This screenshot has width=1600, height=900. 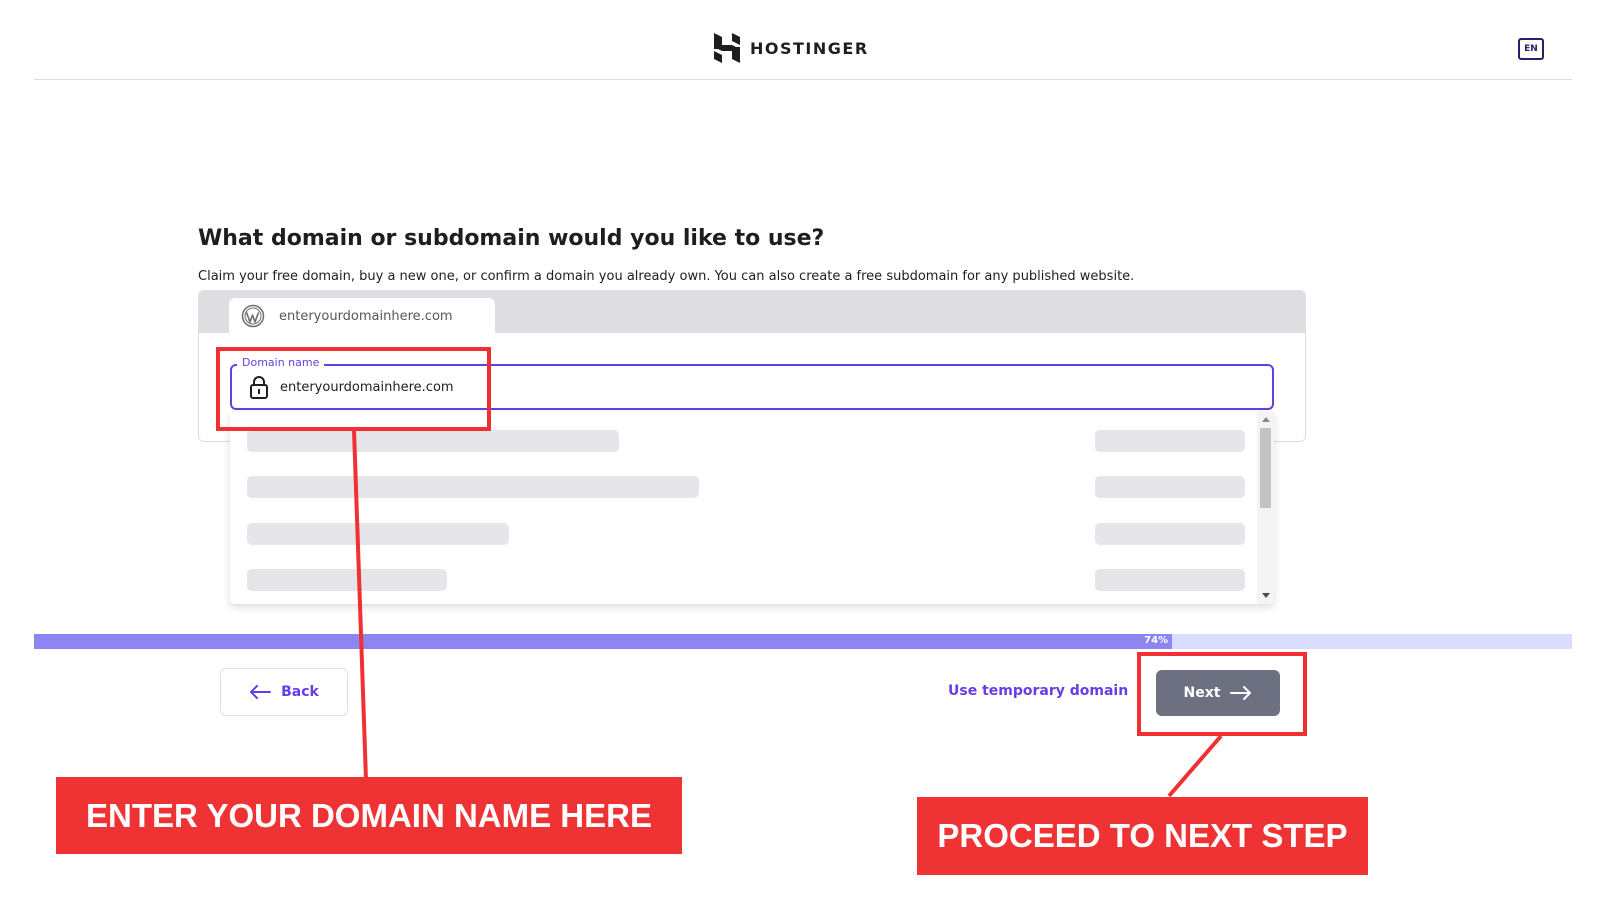 I want to click on onboarding-progress-bar: 74%, so click(x=803, y=641).